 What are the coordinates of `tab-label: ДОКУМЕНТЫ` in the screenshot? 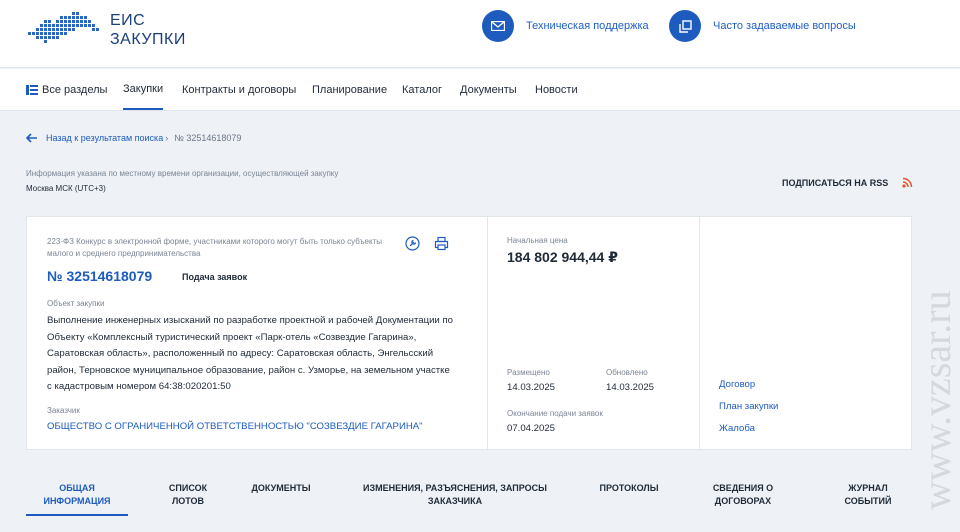 It's located at (281, 488).